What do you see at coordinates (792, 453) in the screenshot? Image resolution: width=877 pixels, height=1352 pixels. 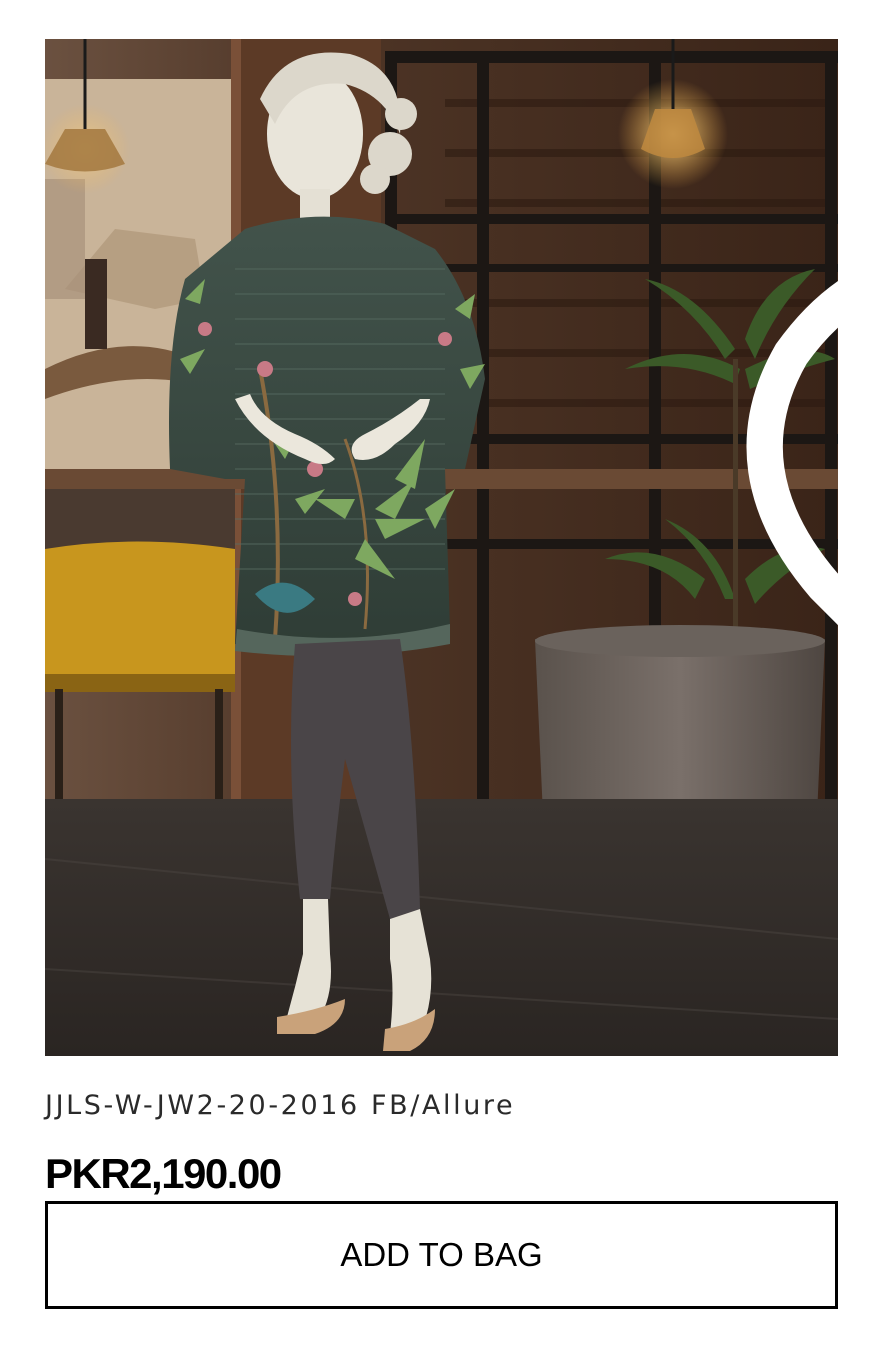 I see `heart-outline-icon` at bounding box center [792, 453].